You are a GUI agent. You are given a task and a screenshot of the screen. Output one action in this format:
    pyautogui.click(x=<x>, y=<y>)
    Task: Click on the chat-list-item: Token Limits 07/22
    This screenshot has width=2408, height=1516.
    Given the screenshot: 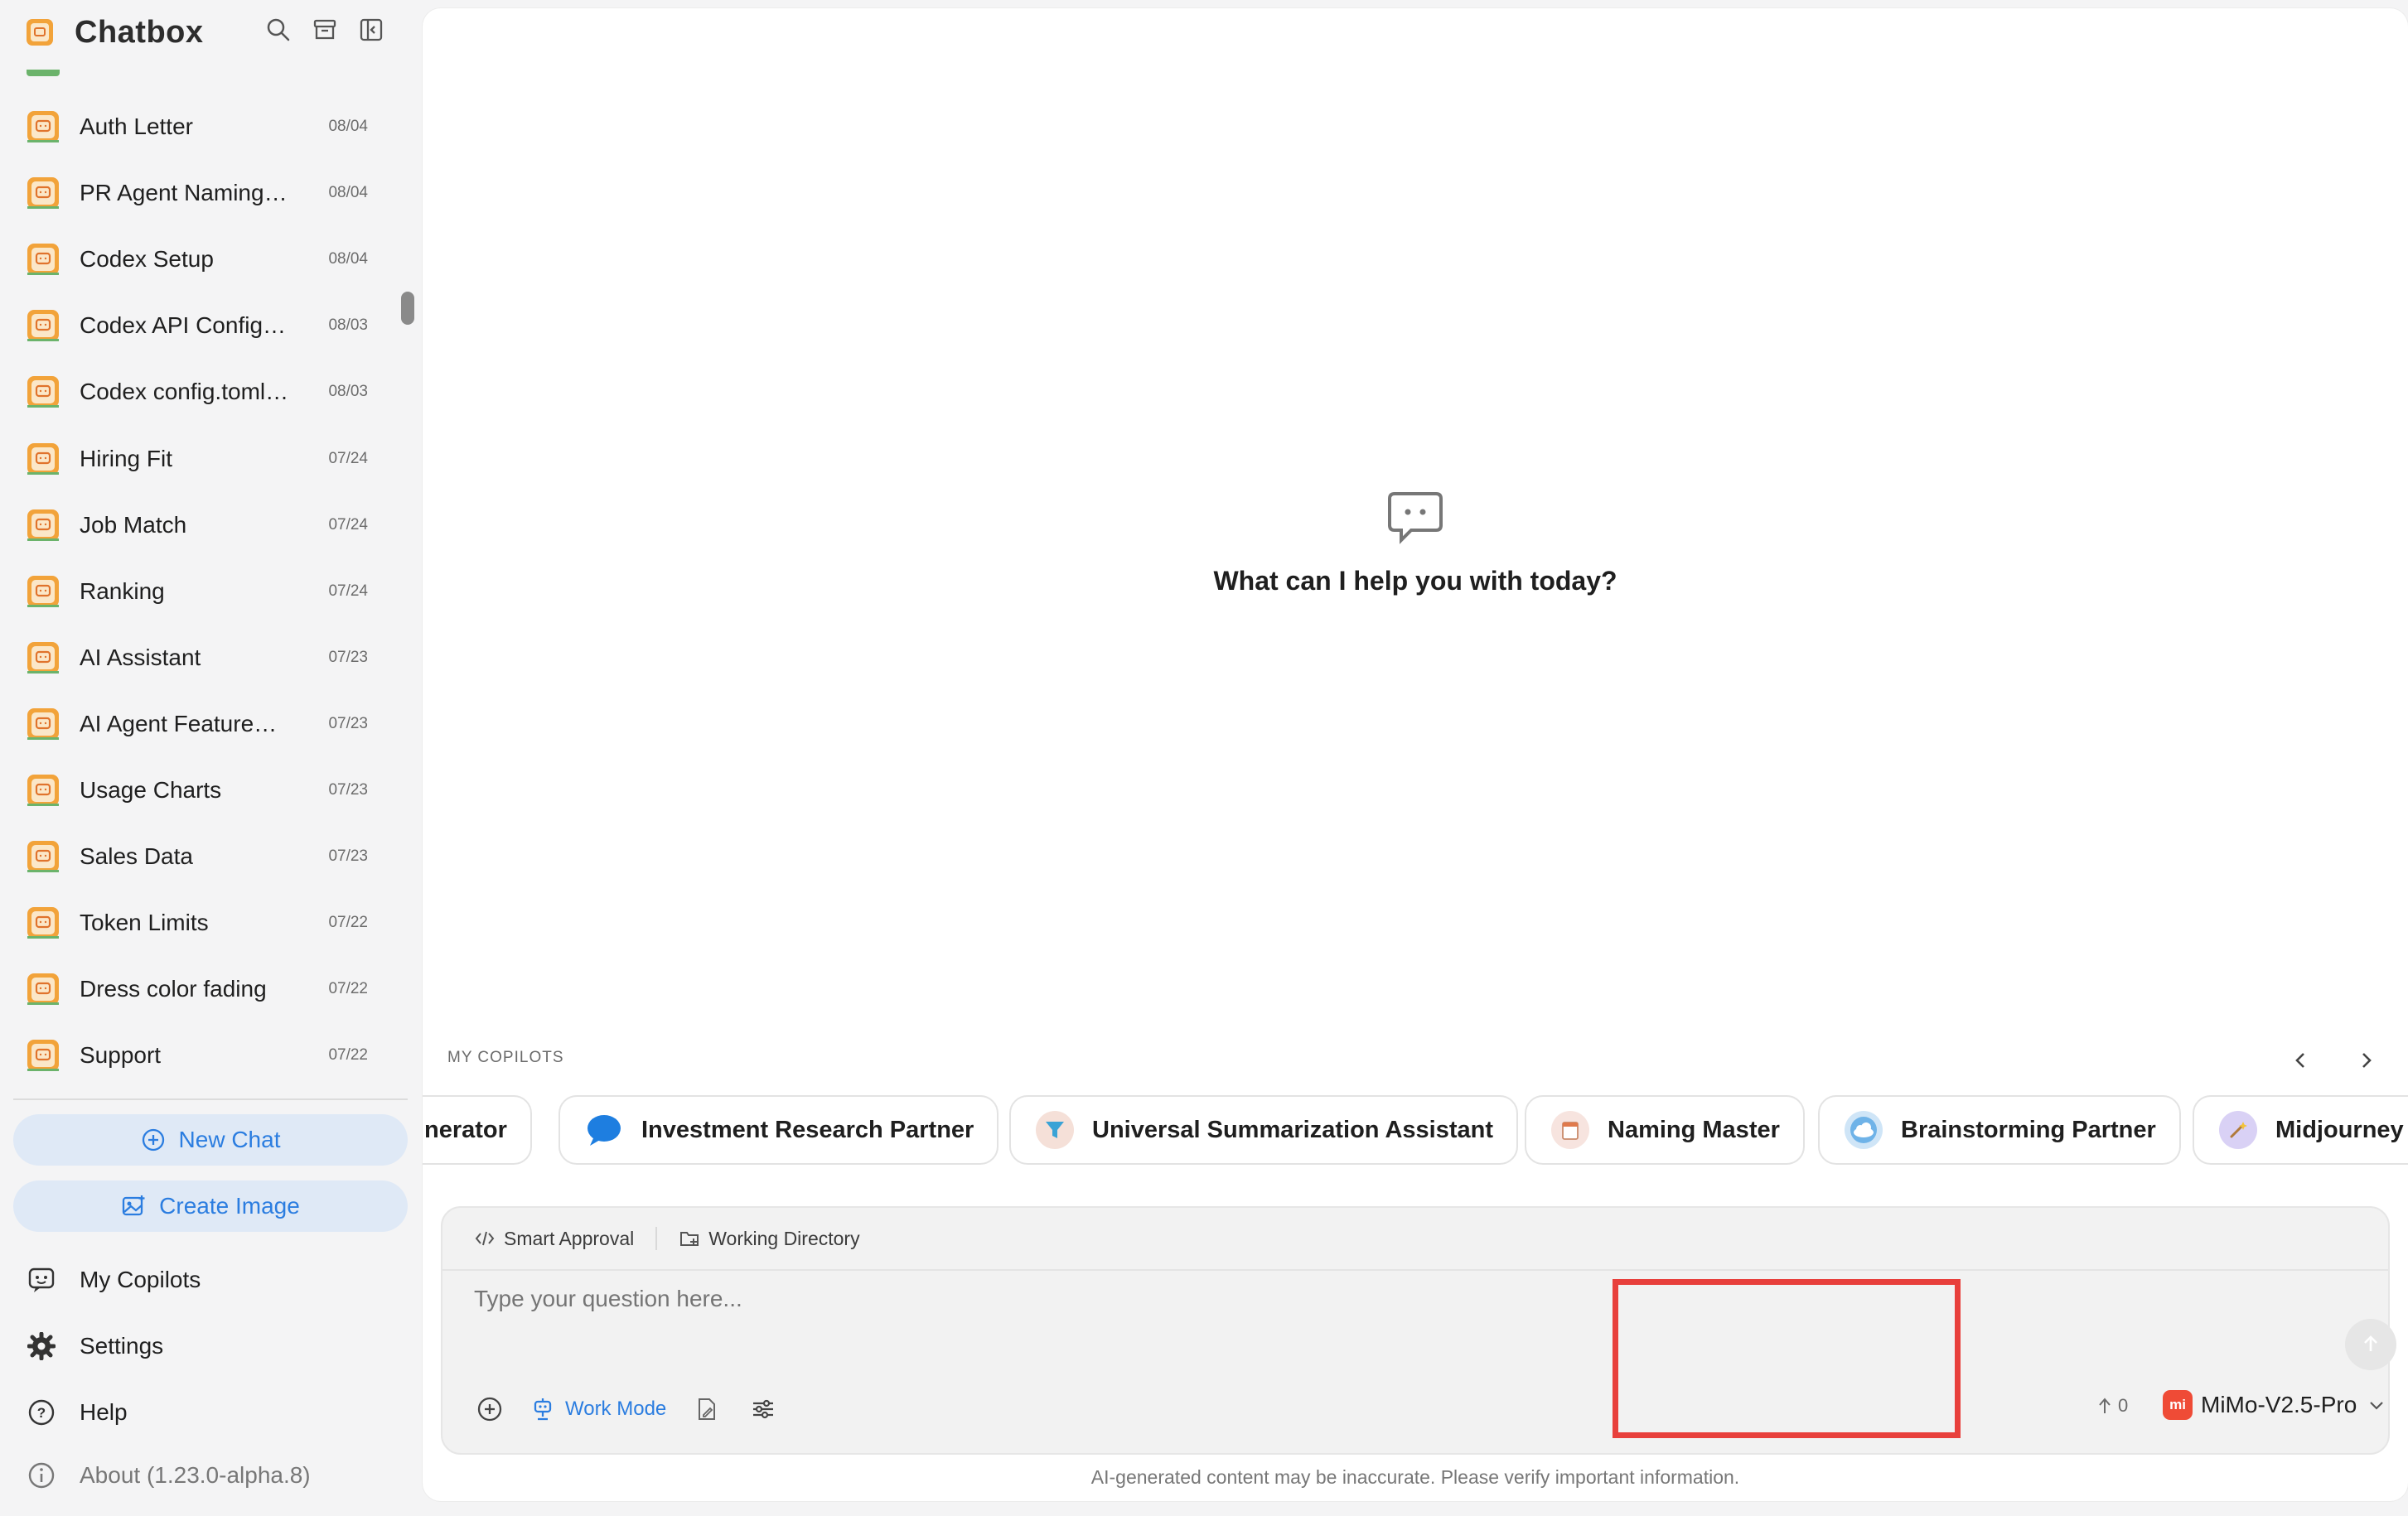 What is the action you would take?
    pyautogui.click(x=199, y=923)
    